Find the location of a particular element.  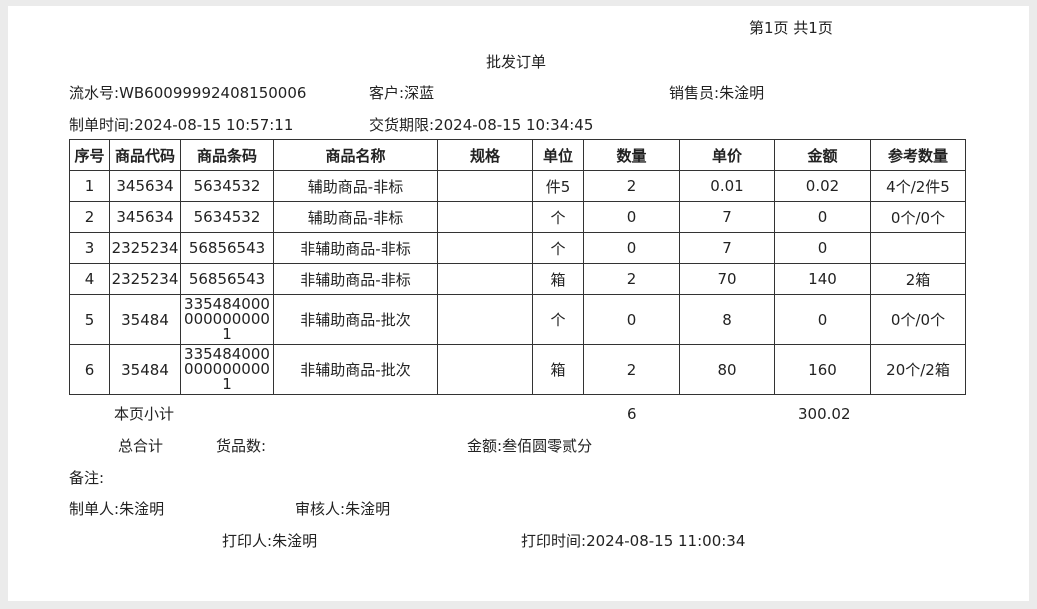

table-cell: 160 is located at coordinates (822, 369).